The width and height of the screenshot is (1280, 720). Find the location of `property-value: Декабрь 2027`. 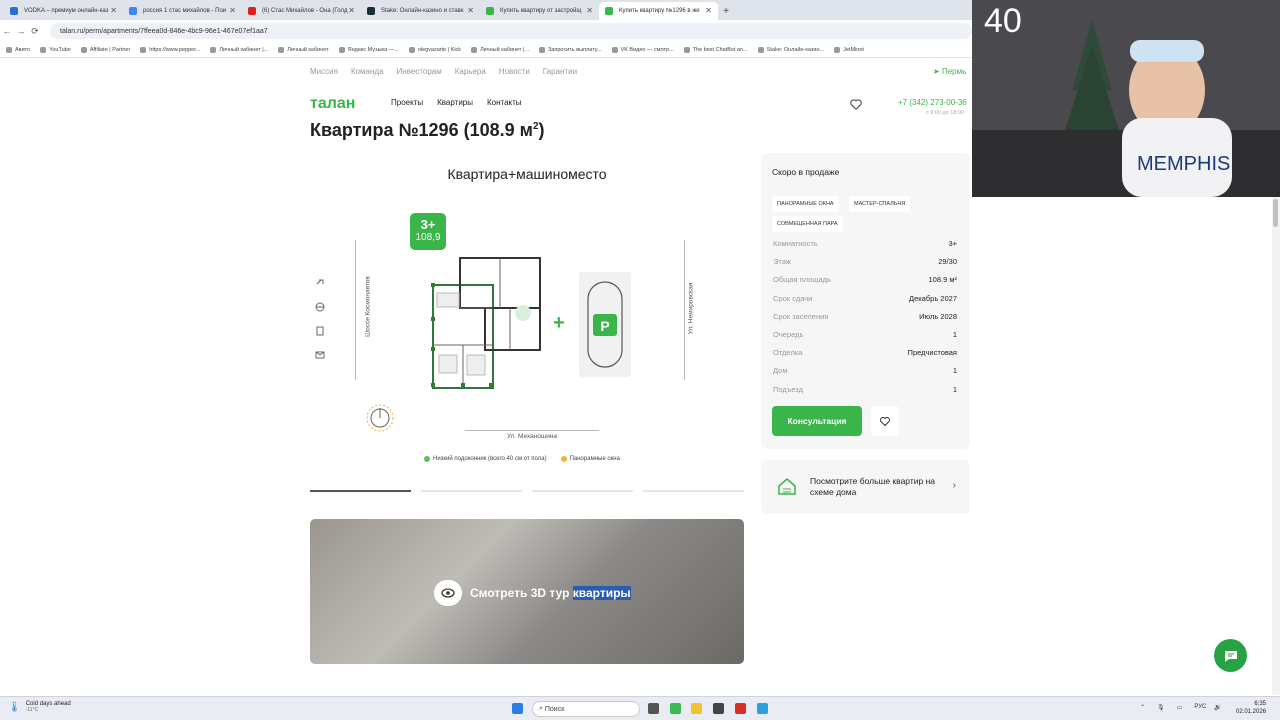

property-value: Декабрь 2027 is located at coordinates (932, 298).